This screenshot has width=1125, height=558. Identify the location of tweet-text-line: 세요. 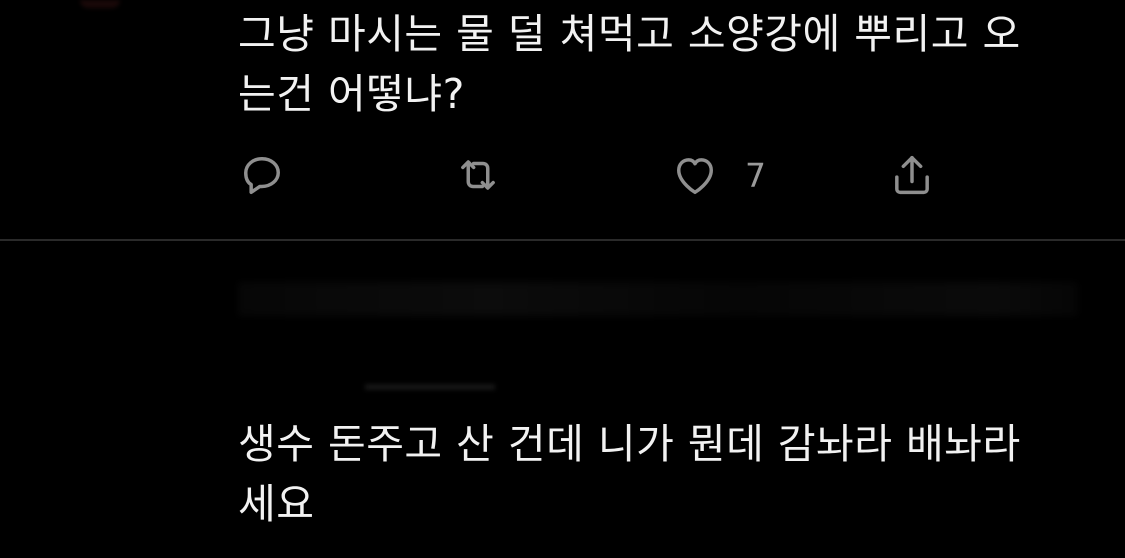
(276, 504).